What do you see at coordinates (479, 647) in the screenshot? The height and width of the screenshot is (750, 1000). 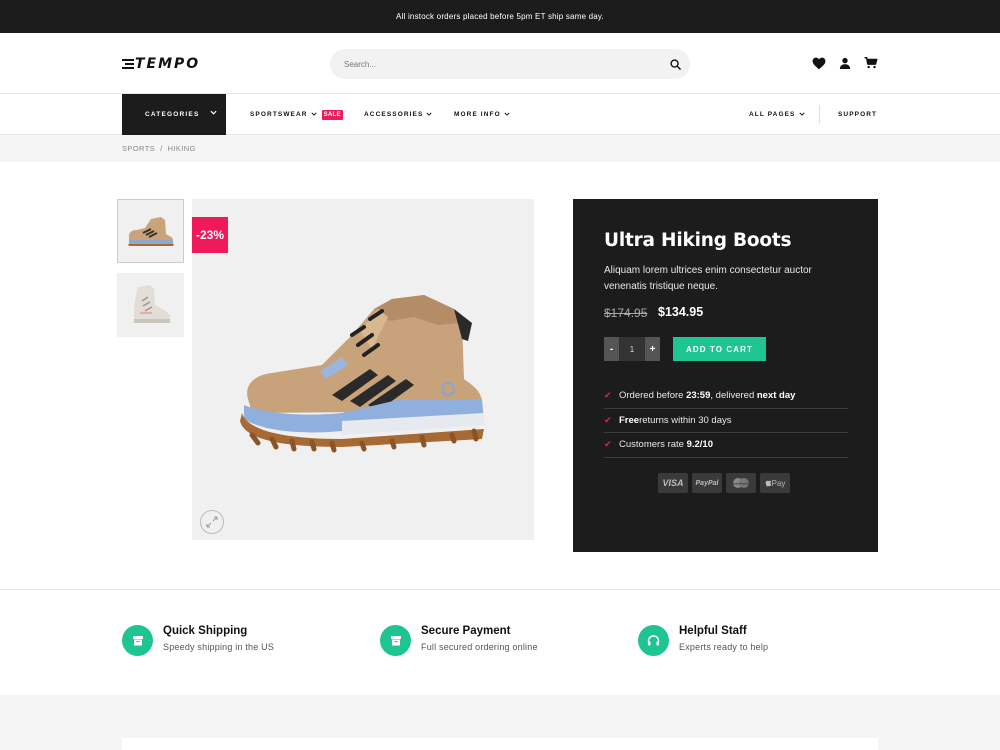 I see `feature-subtitle: Full secured ordering online` at bounding box center [479, 647].